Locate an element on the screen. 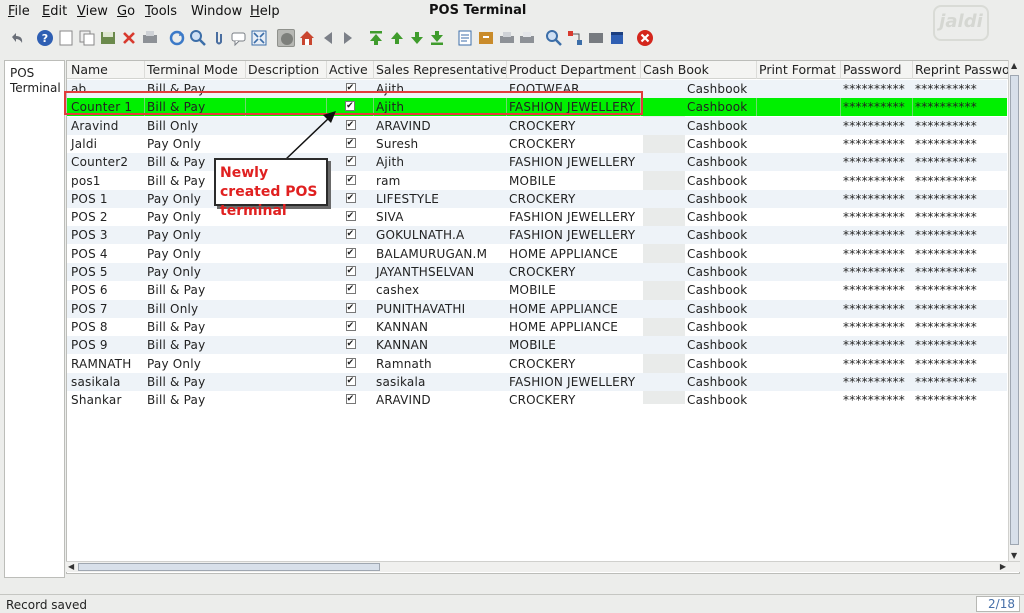 This screenshot has width=1024, height=613. col-cash-book-header: Cash Book is located at coordinates (699, 70).